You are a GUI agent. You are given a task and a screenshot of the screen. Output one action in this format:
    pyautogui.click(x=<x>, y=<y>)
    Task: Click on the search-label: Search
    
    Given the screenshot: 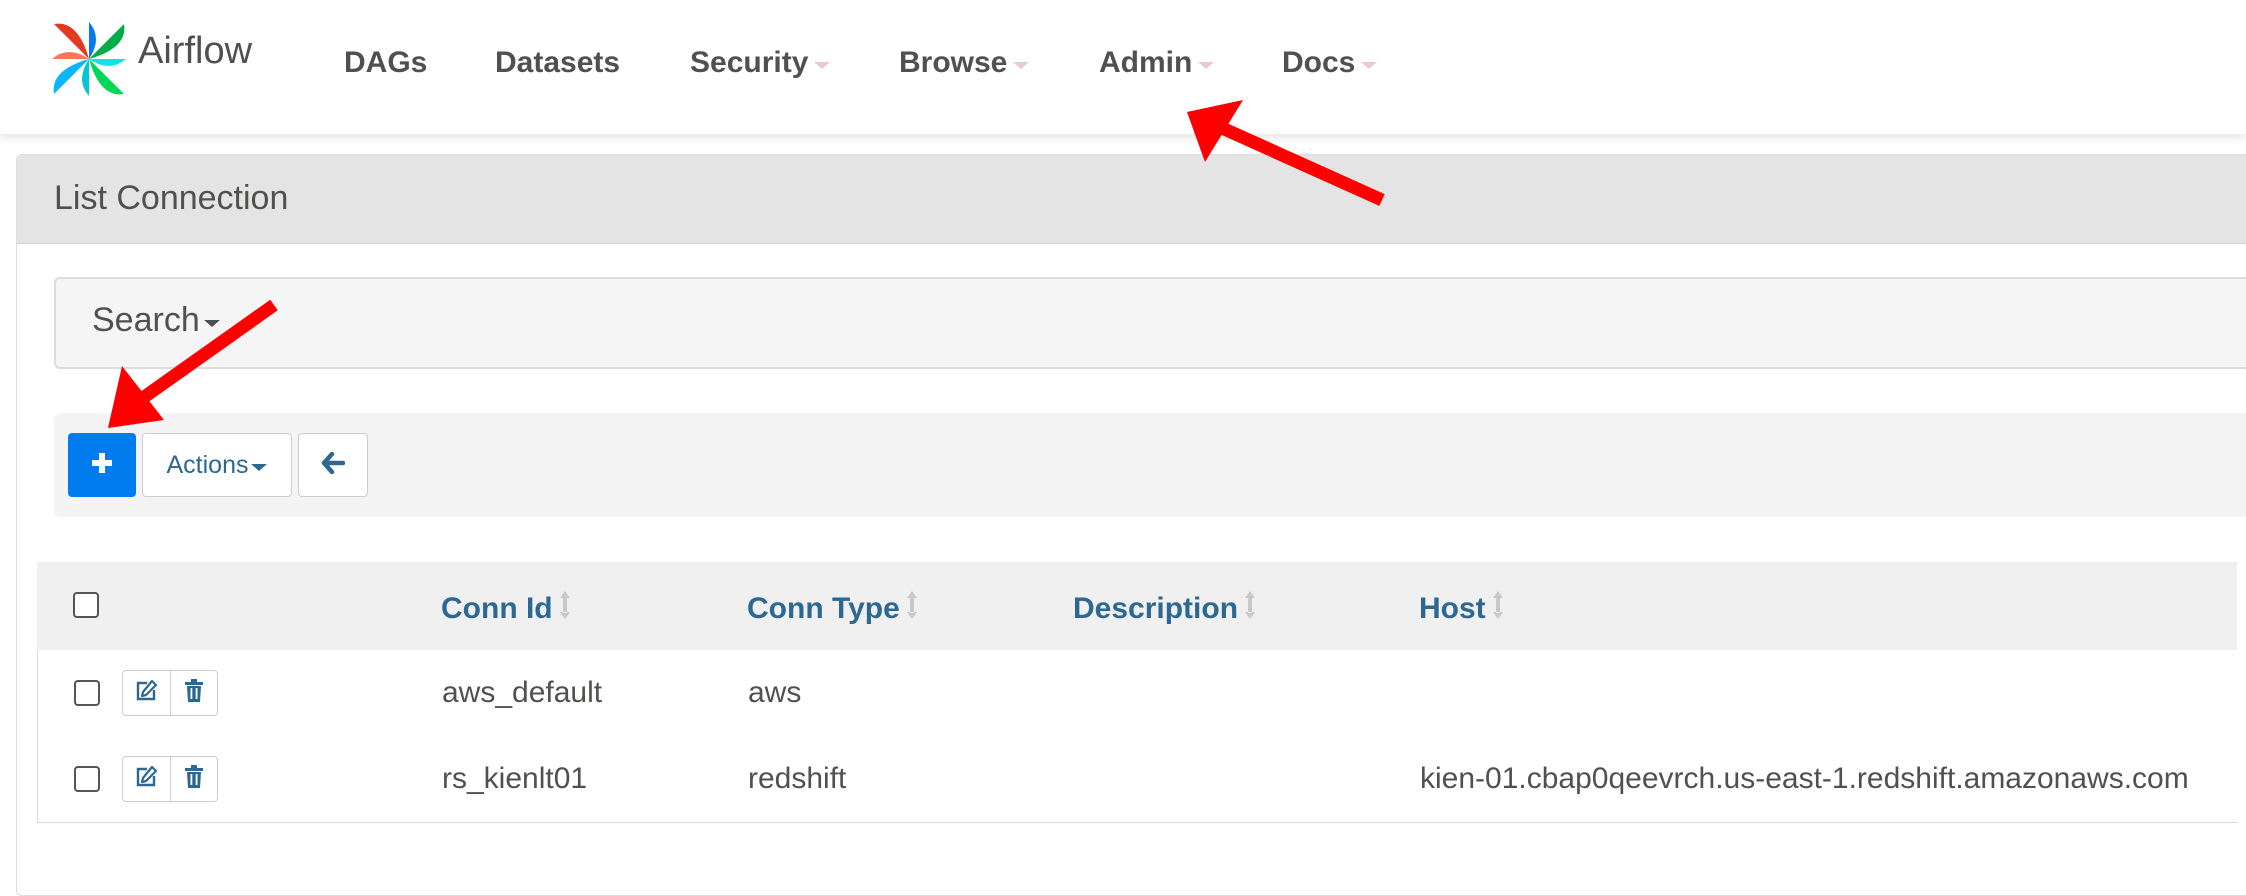 What is the action you would take?
    pyautogui.click(x=146, y=320)
    